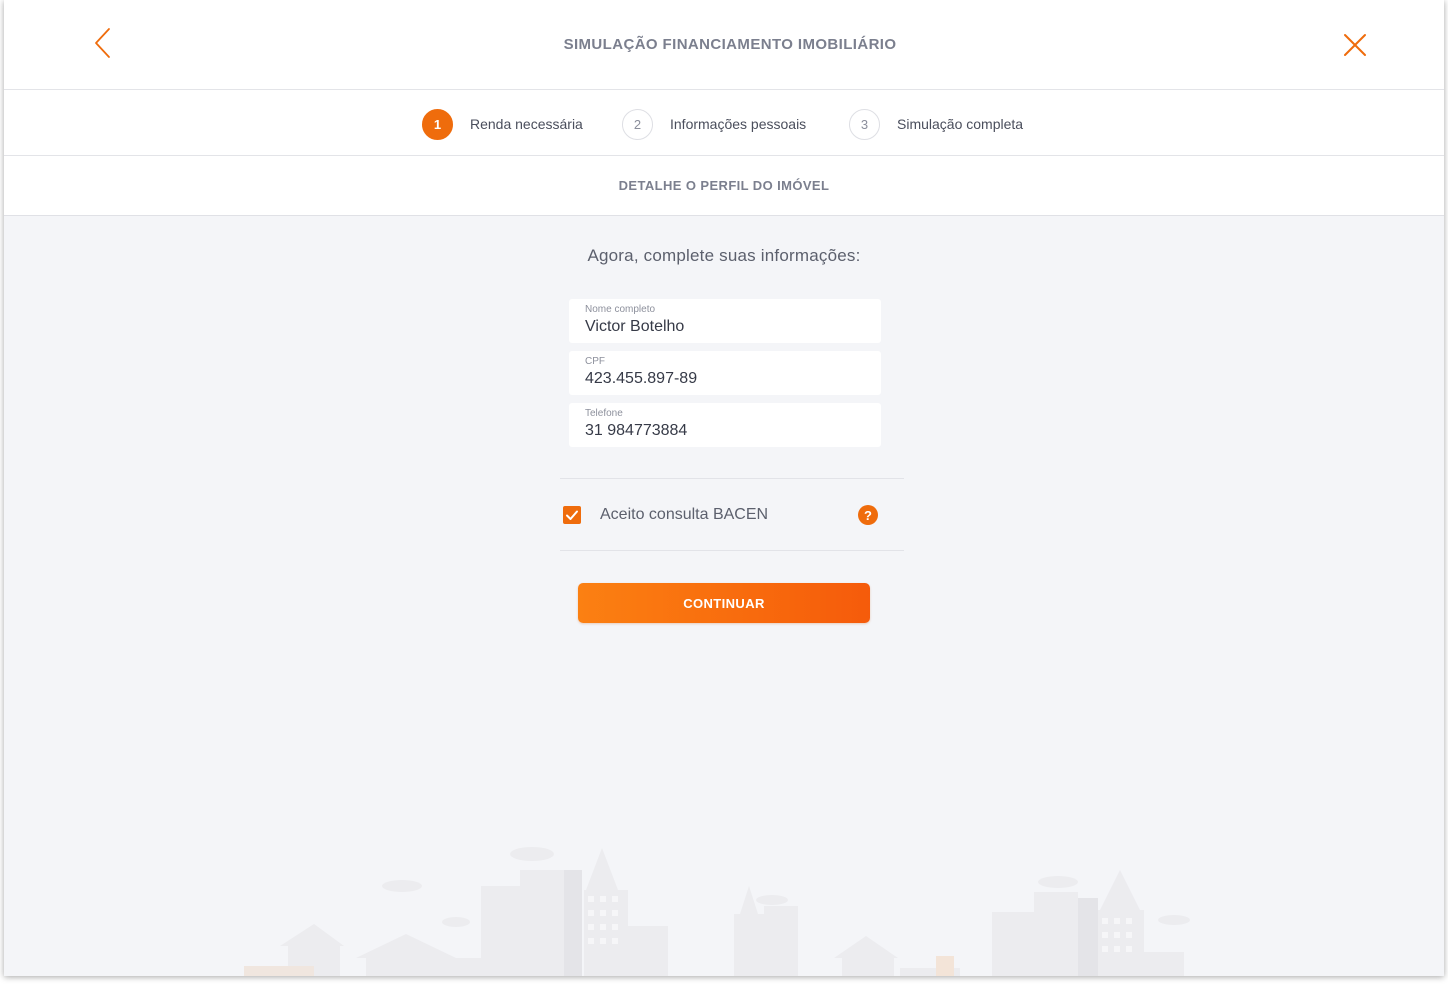 The height and width of the screenshot is (984, 1448). I want to click on help-icon: ?, so click(868, 515).